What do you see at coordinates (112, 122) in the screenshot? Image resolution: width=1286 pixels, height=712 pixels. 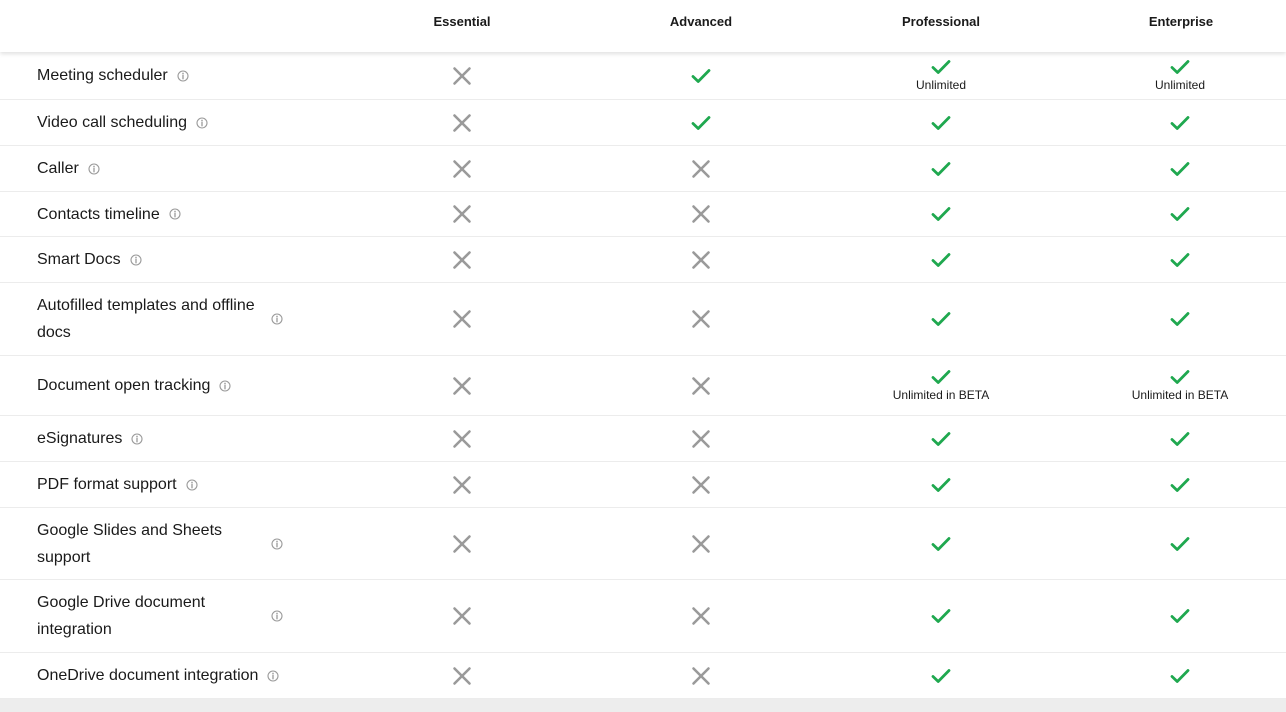 I see `feature-label: Video call scheduling` at bounding box center [112, 122].